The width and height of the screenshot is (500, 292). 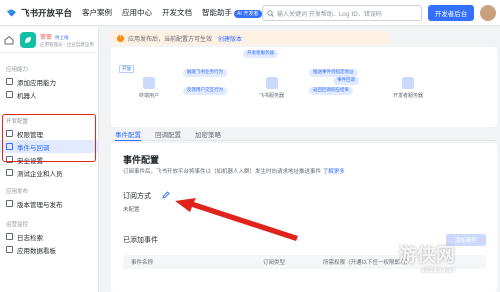 I want to click on dashboard-icon, so click(x=9, y=249).